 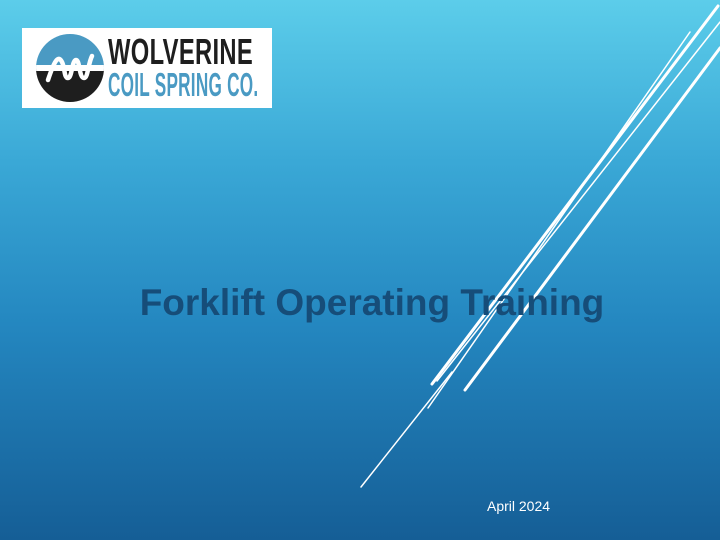 I want to click on presentation-date: April 2024, so click(x=519, y=506).